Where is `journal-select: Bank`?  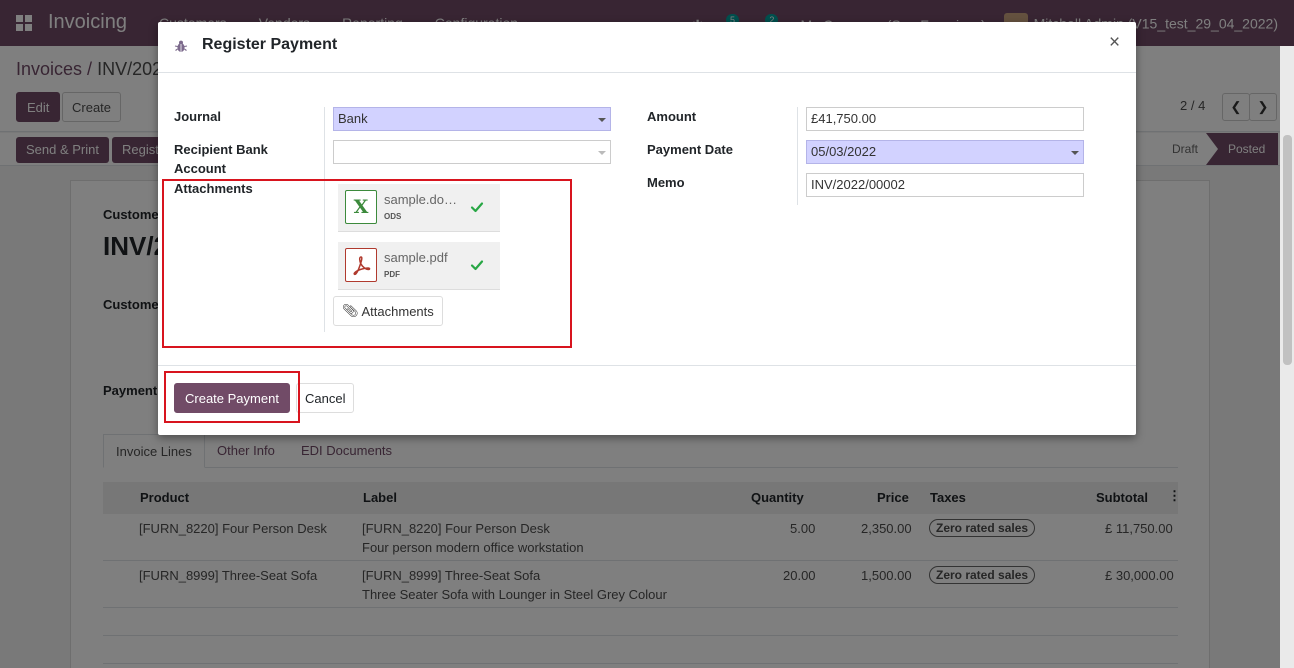 journal-select: Bank is located at coordinates (472, 119).